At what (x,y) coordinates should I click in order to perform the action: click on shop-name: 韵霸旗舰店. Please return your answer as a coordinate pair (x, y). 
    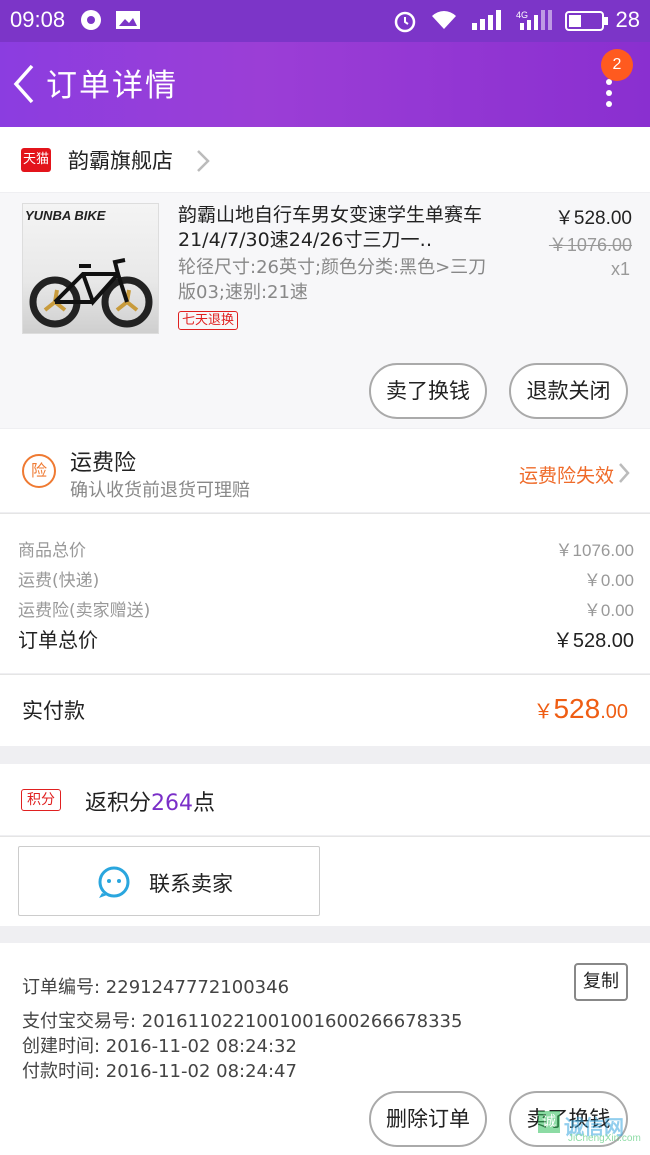
    Looking at the image, I should click on (120, 160).